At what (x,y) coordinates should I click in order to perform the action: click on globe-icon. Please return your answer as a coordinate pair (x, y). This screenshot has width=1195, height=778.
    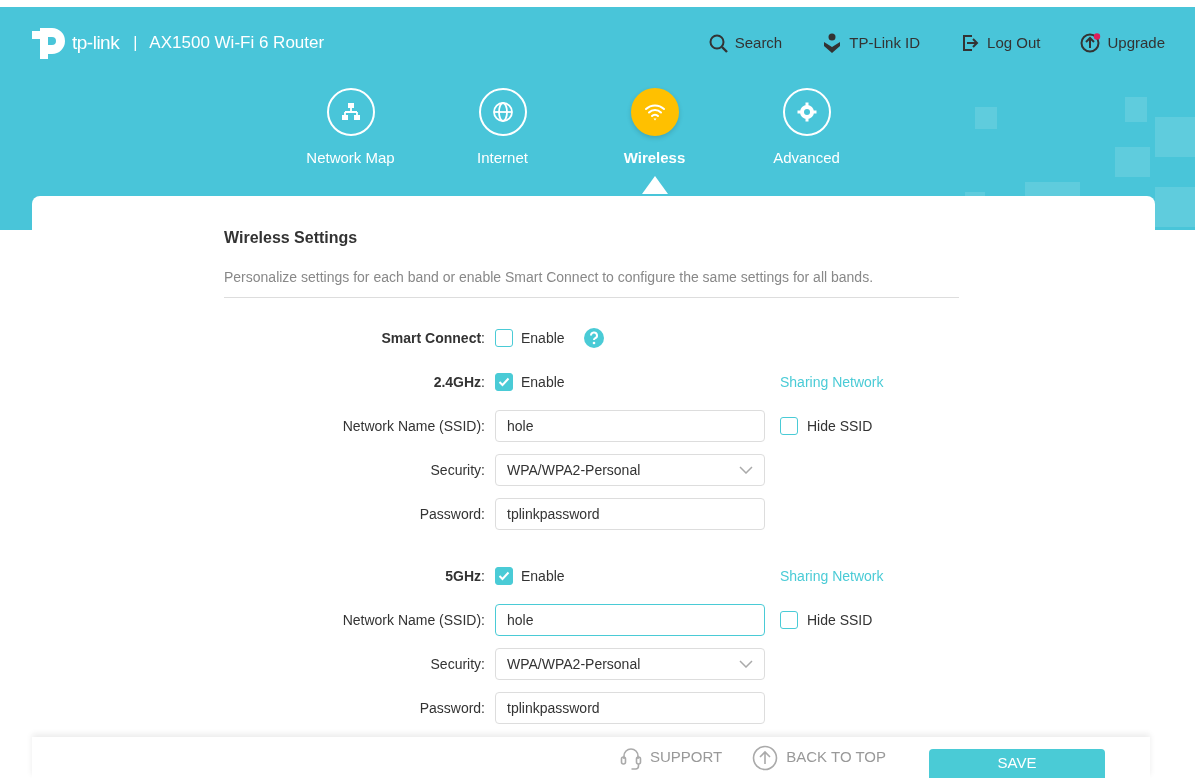
    Looking at the image, I should click on (502, 112).